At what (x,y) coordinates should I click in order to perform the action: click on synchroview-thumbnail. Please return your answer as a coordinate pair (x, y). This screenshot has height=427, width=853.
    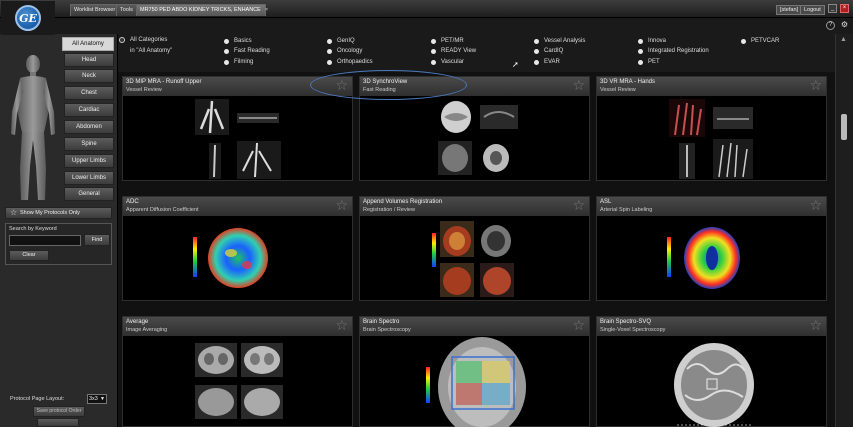
    Looking at the image, I should click on (478, 138).